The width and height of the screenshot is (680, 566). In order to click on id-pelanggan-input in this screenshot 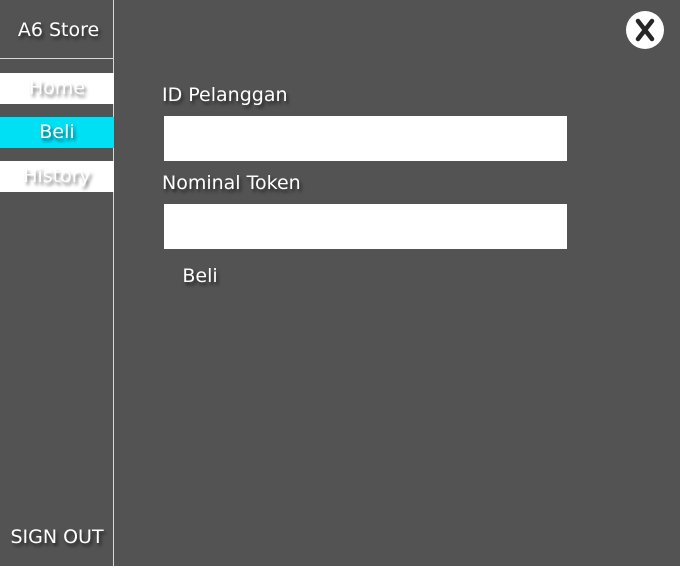, I will do `click(365, 138)`.